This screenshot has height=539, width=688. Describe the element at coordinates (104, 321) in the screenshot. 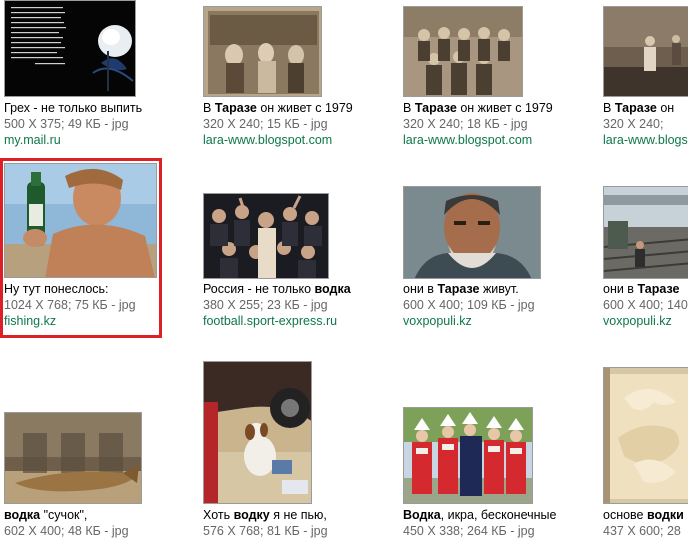

I see `result-source: fishing.kz` at that location.